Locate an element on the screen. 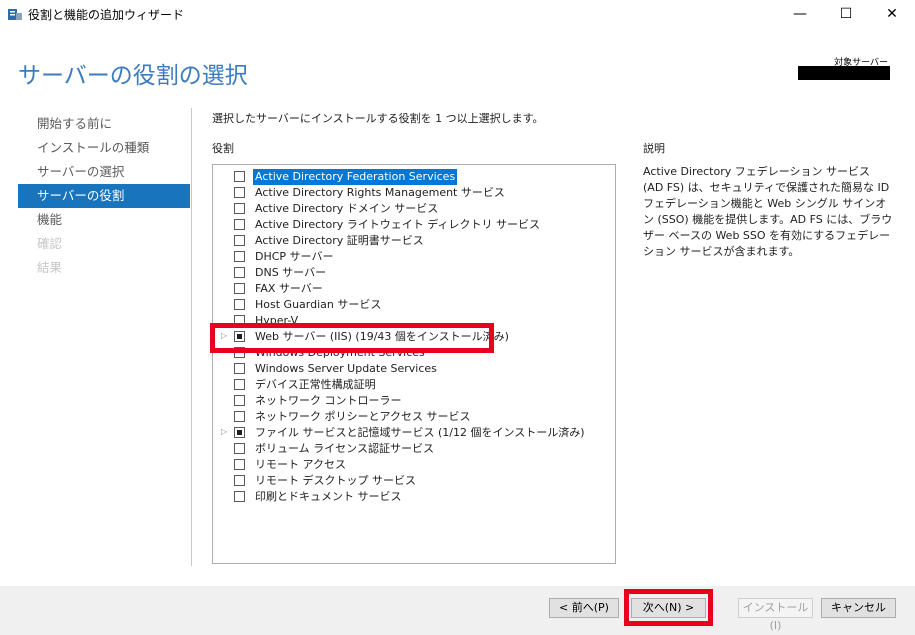 This screenshot has width=915, height=635. role-label: リモート アクセス is located at coordinates (300, 464).